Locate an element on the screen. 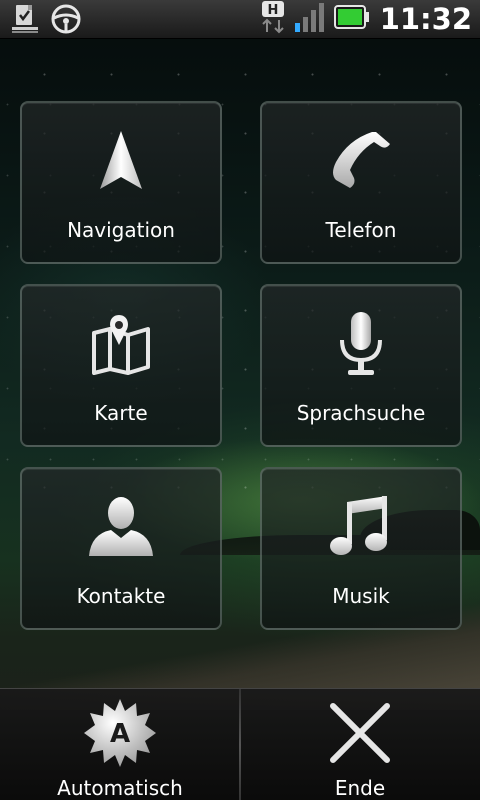  tile-label: Musik is located at coordinates (361, 596).